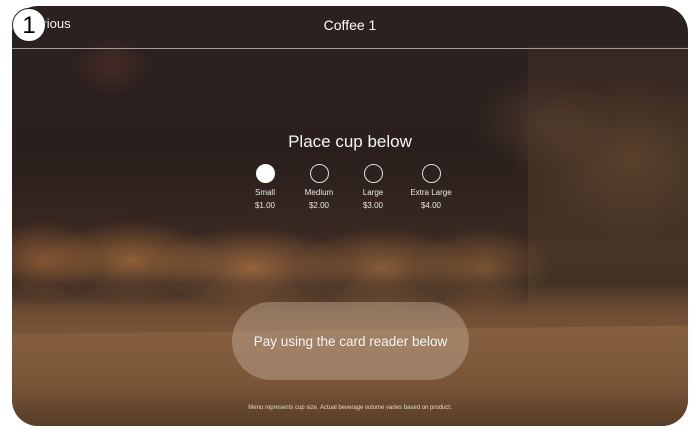  Describe the element at coordinates (265, 205) in the screenshot. I see `size-price: $1.00` at that location.